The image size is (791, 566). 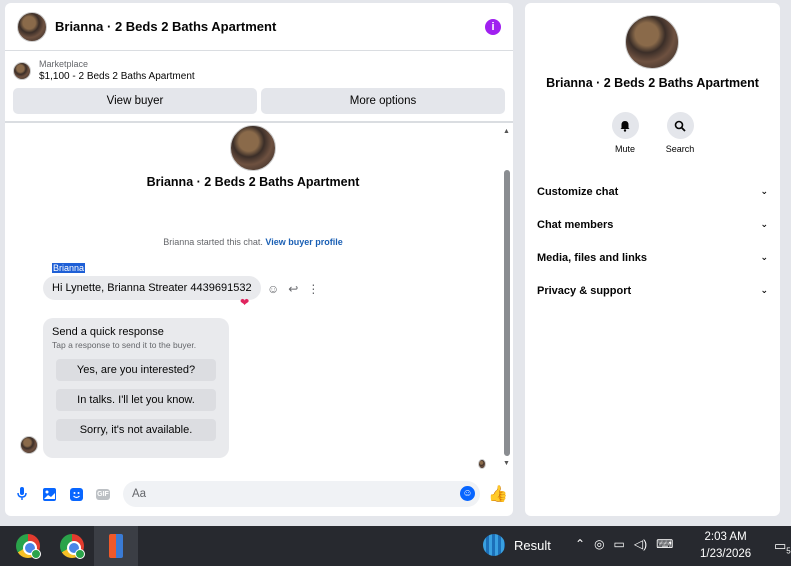 What do you see at coordinates (69, 268) in the screenshot?
I see `sender-name: Brianna` at bounding box center [69, 268].